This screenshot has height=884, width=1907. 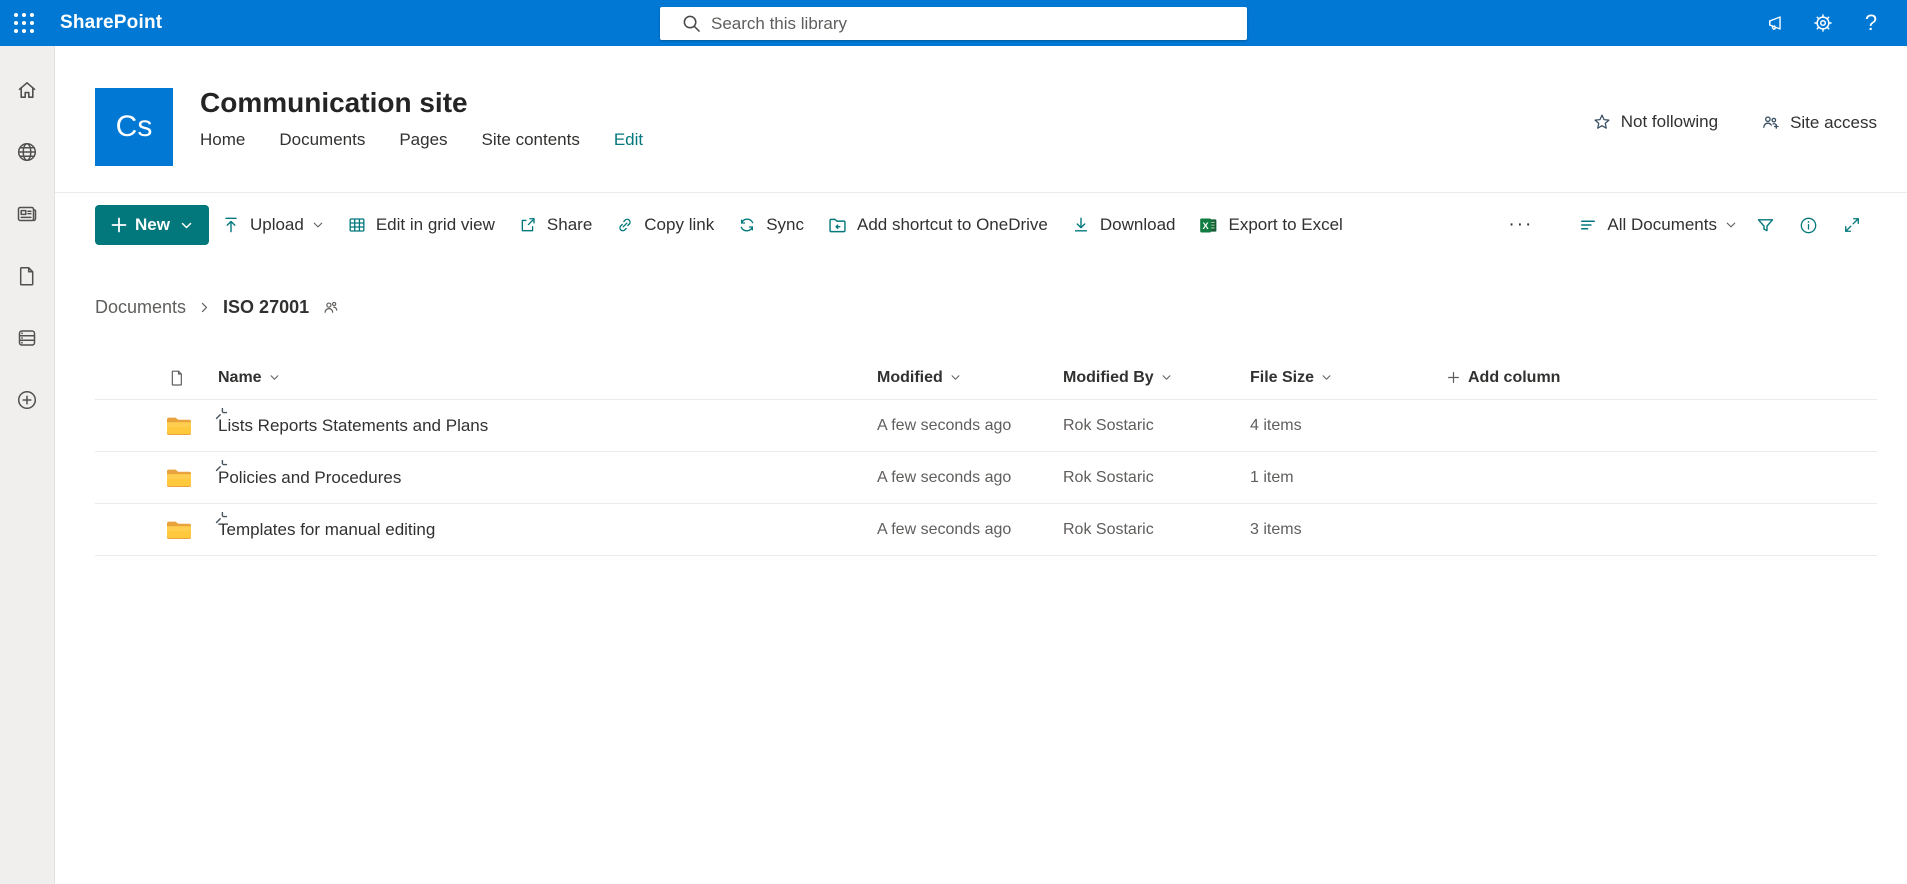 I want to click on app-launcher-waffle-icon, so click(x=24, y=23).